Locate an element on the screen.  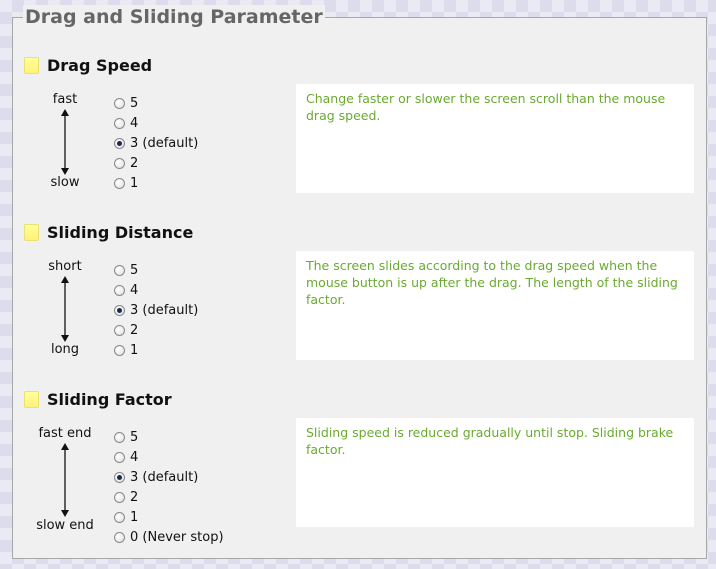
section-header: Drag Speed is located at coordinates (88, 65).